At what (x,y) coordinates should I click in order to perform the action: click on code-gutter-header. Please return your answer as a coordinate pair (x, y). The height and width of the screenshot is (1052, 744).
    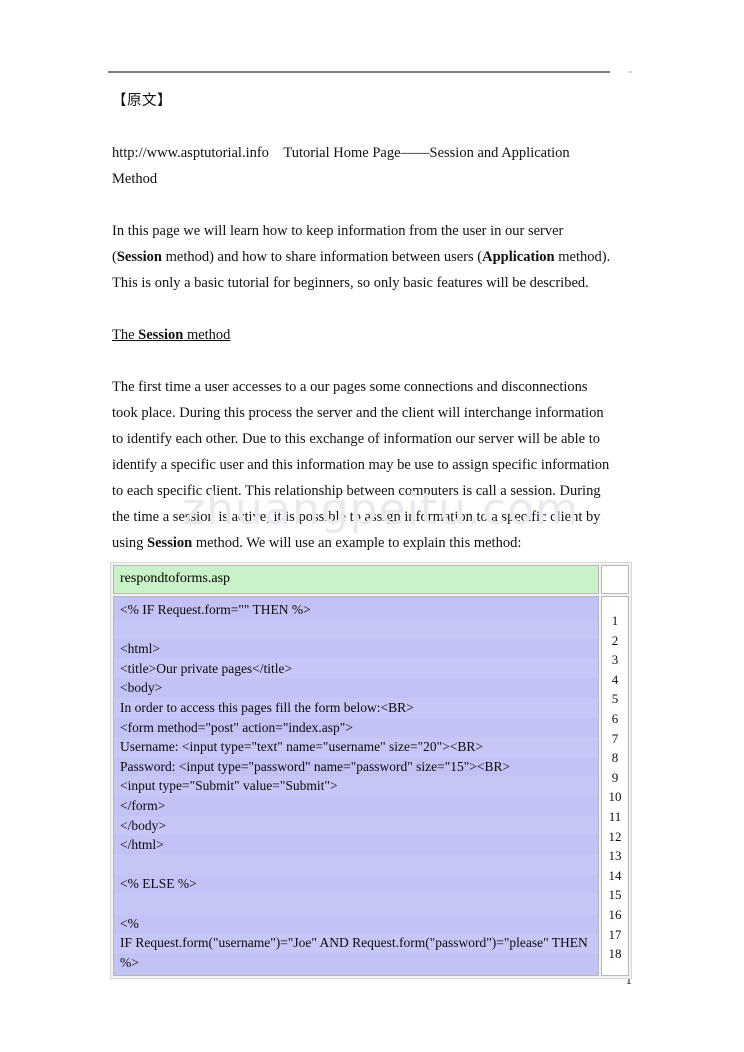
    Looking at the image, I should click on (615, 579).